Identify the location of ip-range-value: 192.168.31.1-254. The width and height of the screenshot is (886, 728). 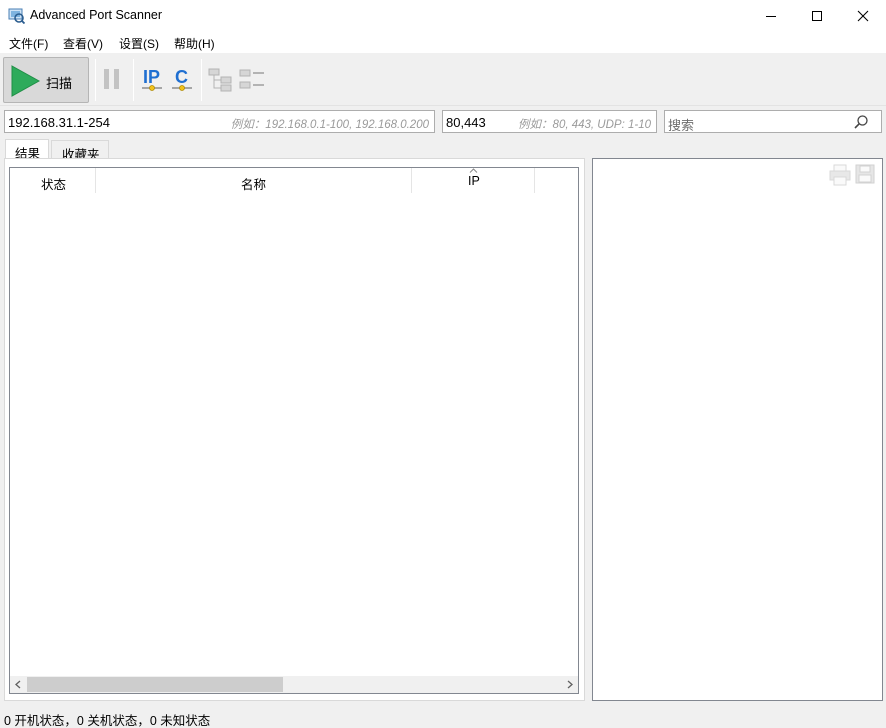
(59, 122).